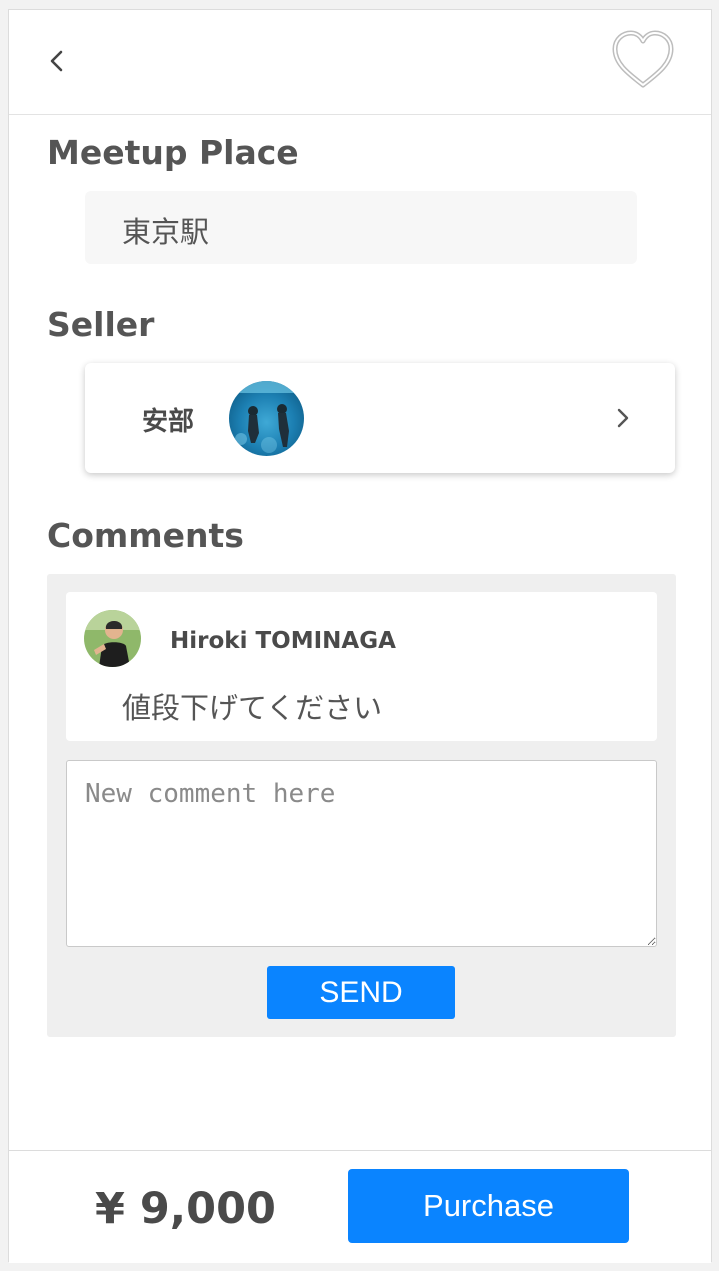  I want to click on comment-text: 値段下げてください, so click(252, 708).